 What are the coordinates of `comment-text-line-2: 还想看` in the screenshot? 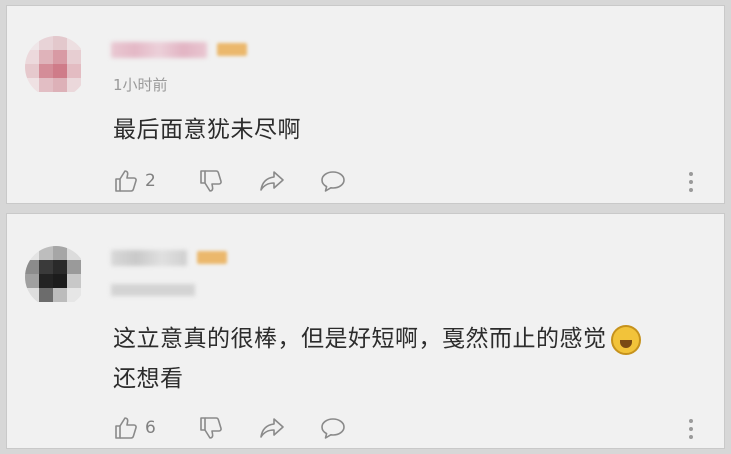 It's located at (148, 379).